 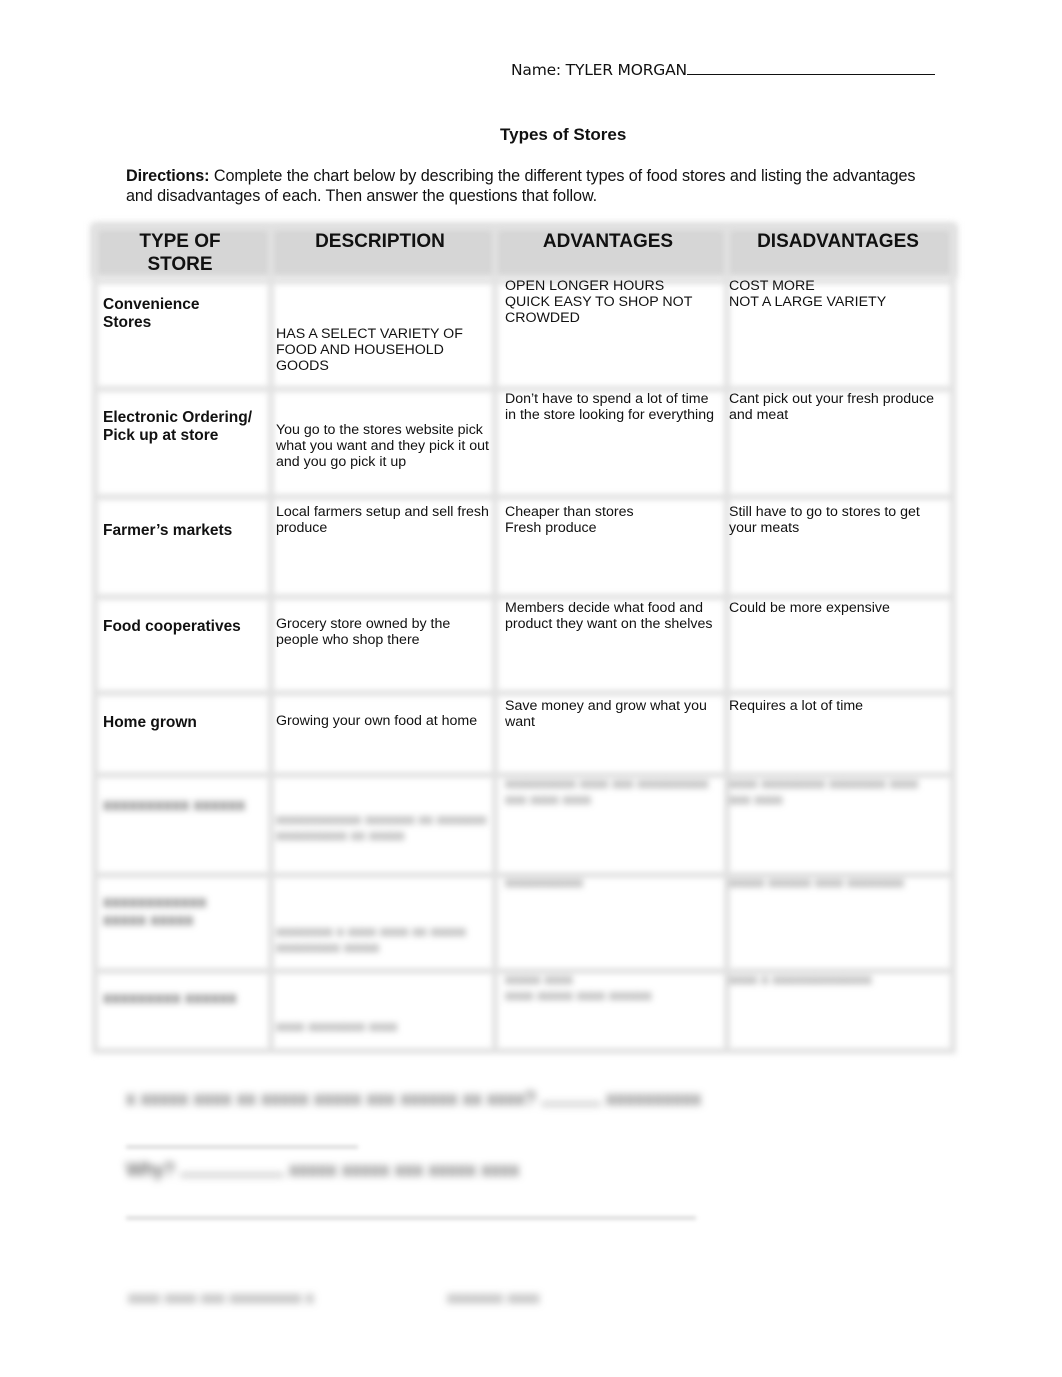 What do you see at coordinates (796, 706) in the screenshot?
I see `table-row-disadvantages: Requires a lot of time` at bounding box center [796, 706].